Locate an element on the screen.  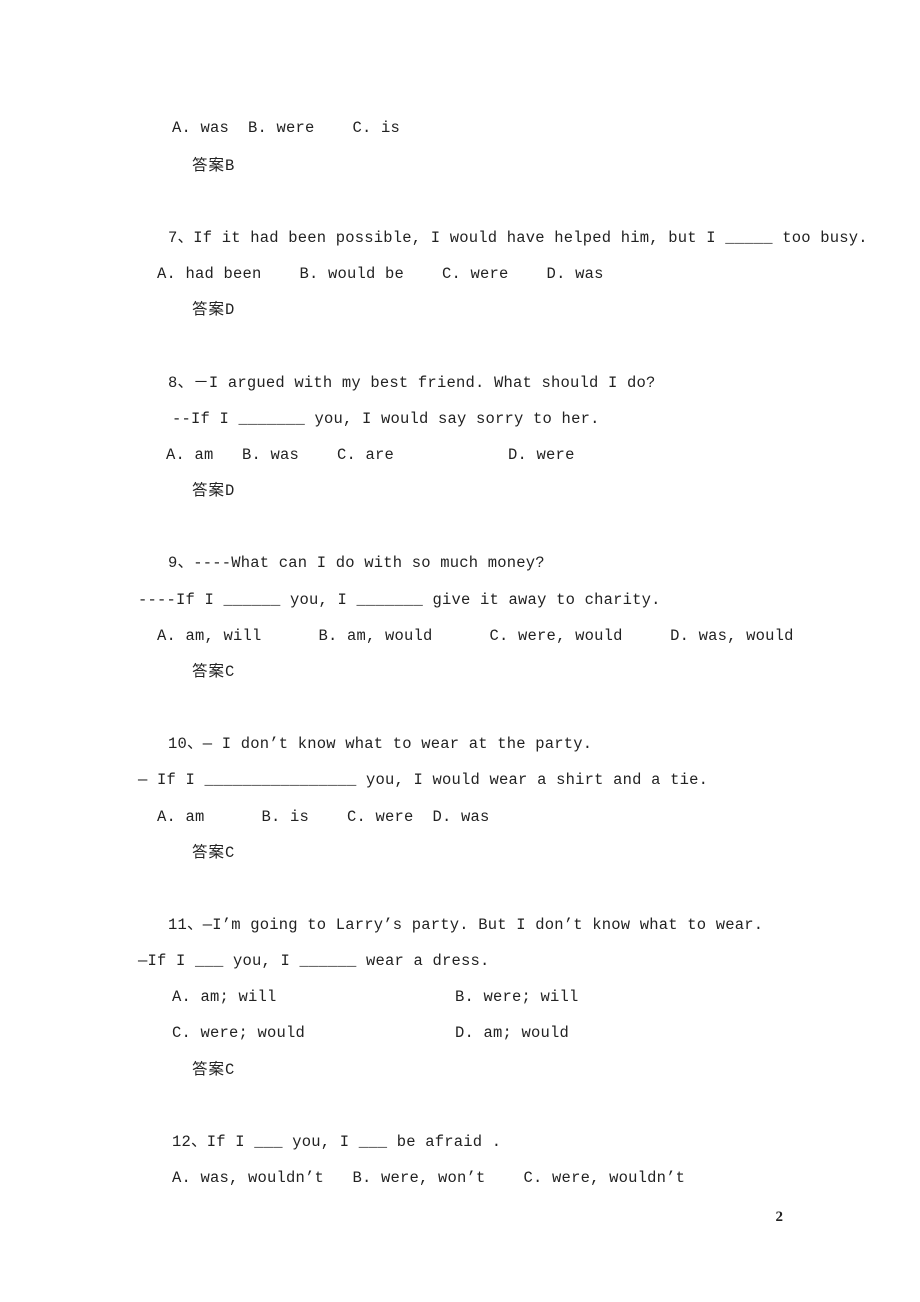
page-number: 2 is located at coordinates (779, 1217).